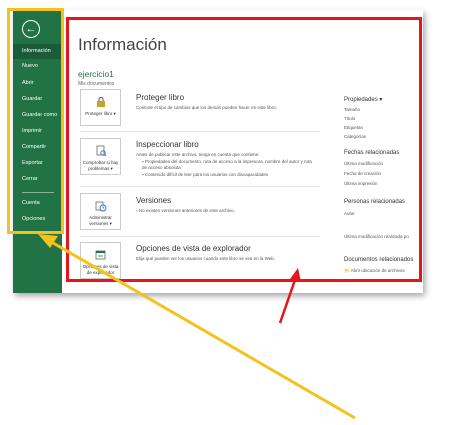  Describe the element at coordinates (288, 300) in the screenshot. I see `red-arrow-line` at that location.